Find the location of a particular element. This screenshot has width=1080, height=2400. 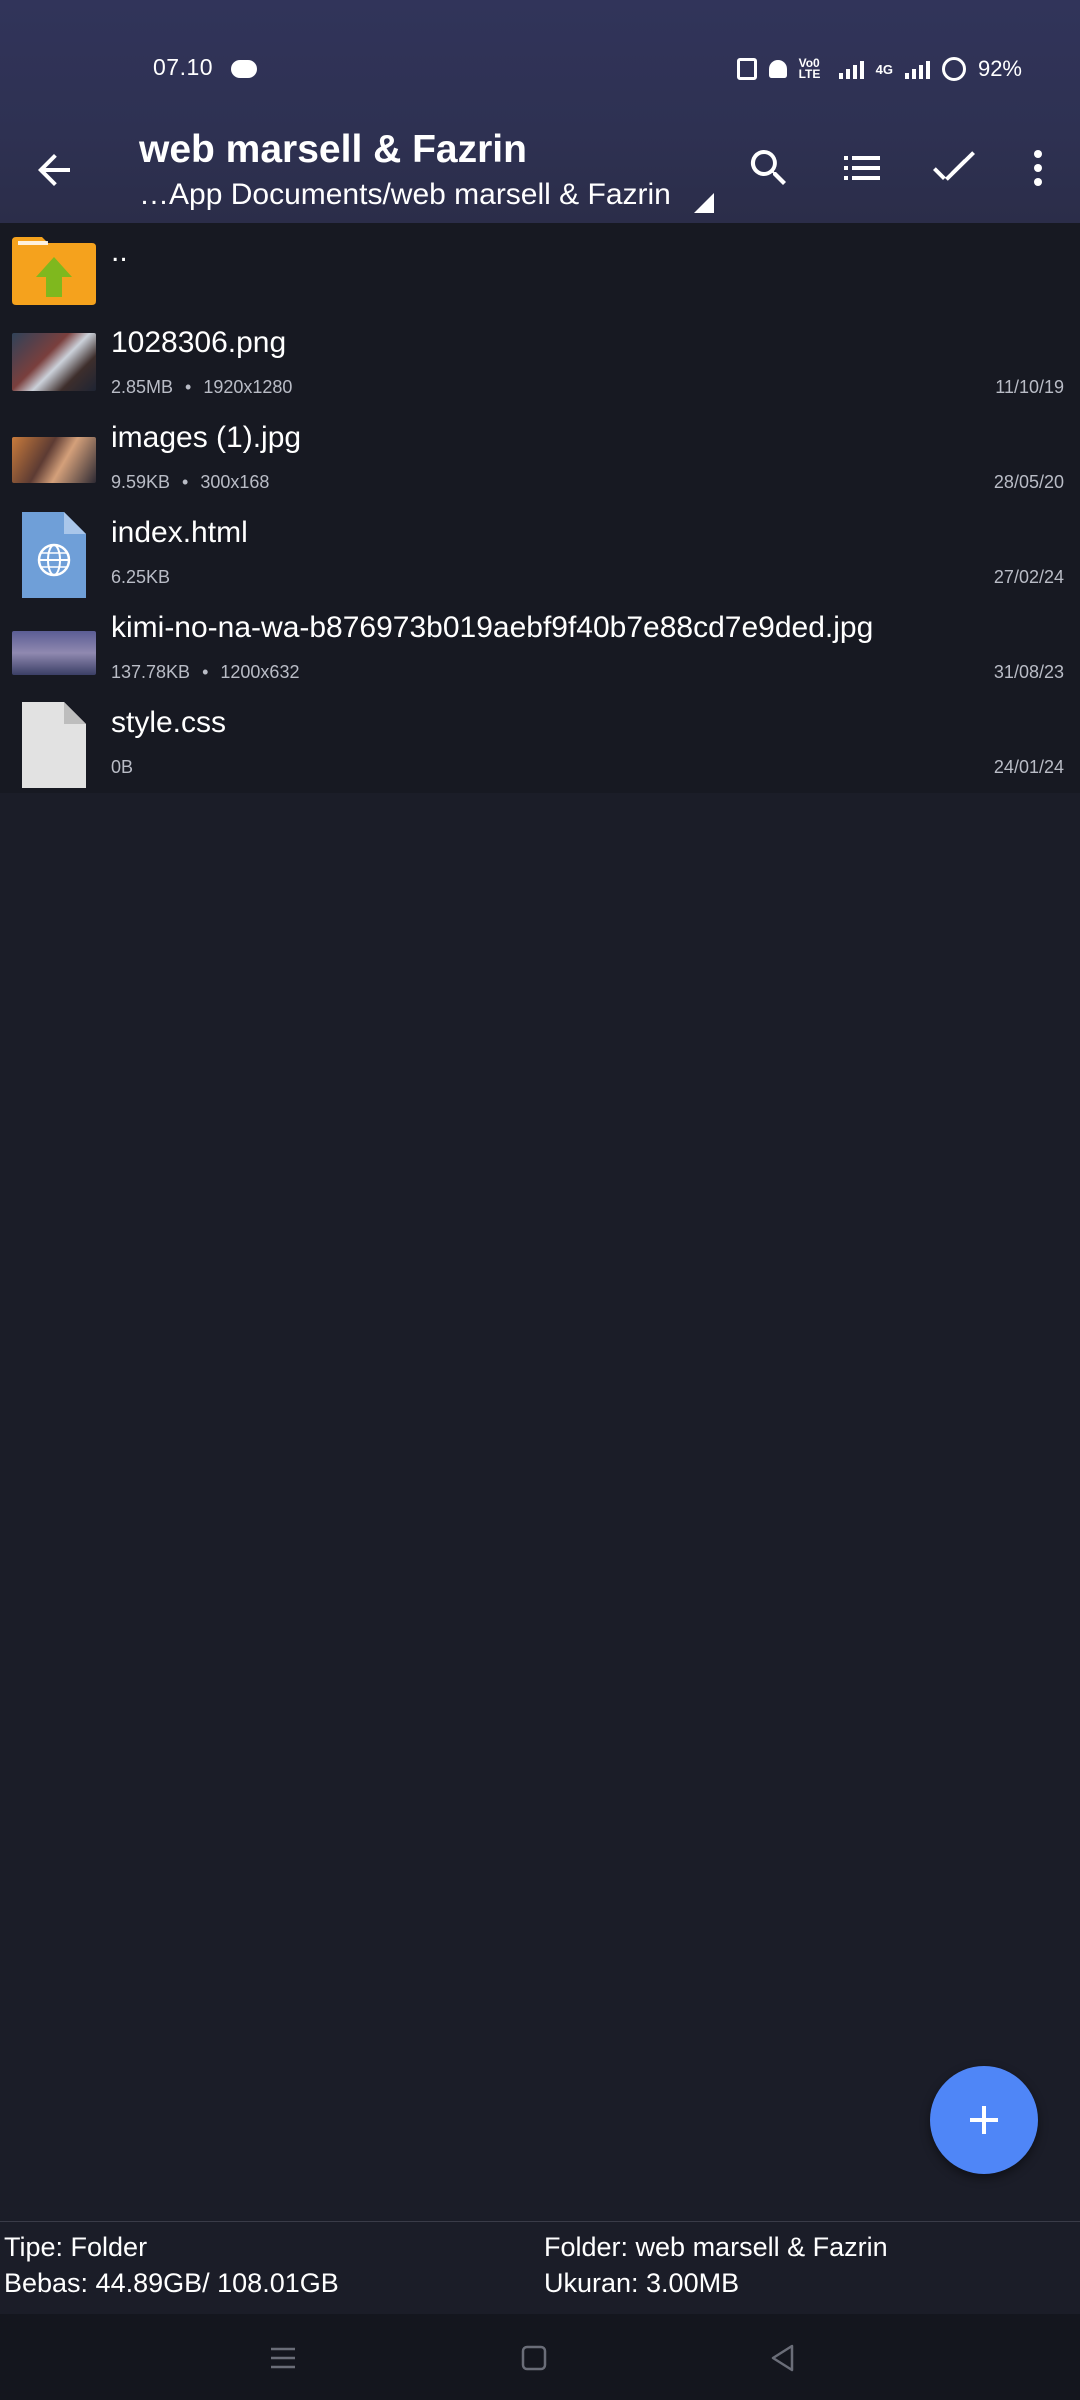

add-button is located at coordinates (984, 2120).